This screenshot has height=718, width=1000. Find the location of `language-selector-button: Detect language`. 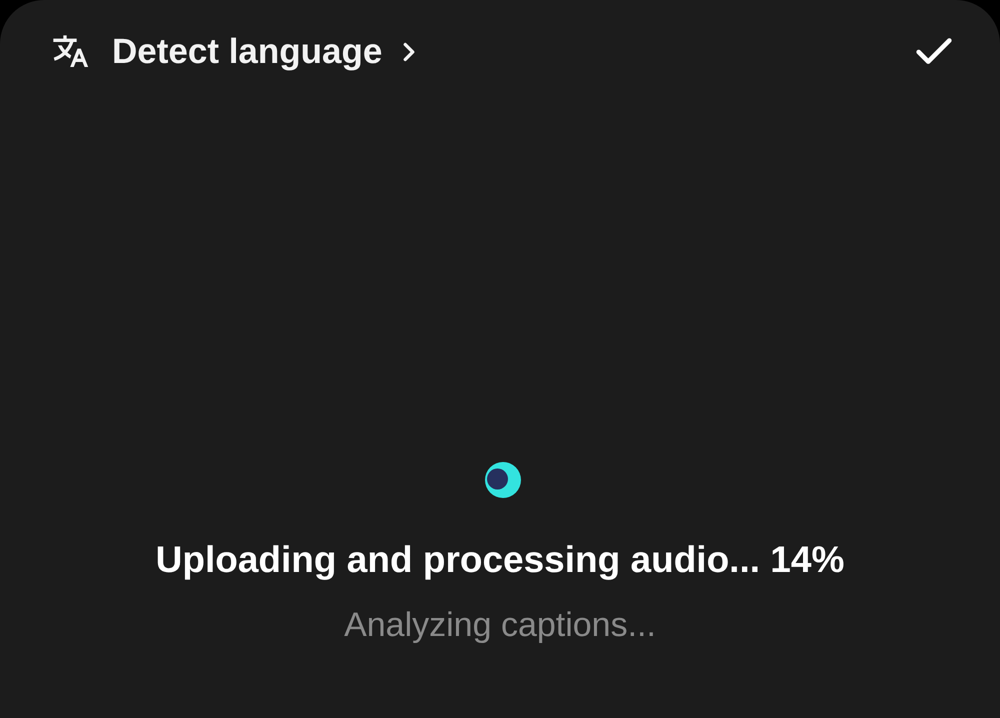

language-selector-button: Detect language is located at coordinates (237, 52).